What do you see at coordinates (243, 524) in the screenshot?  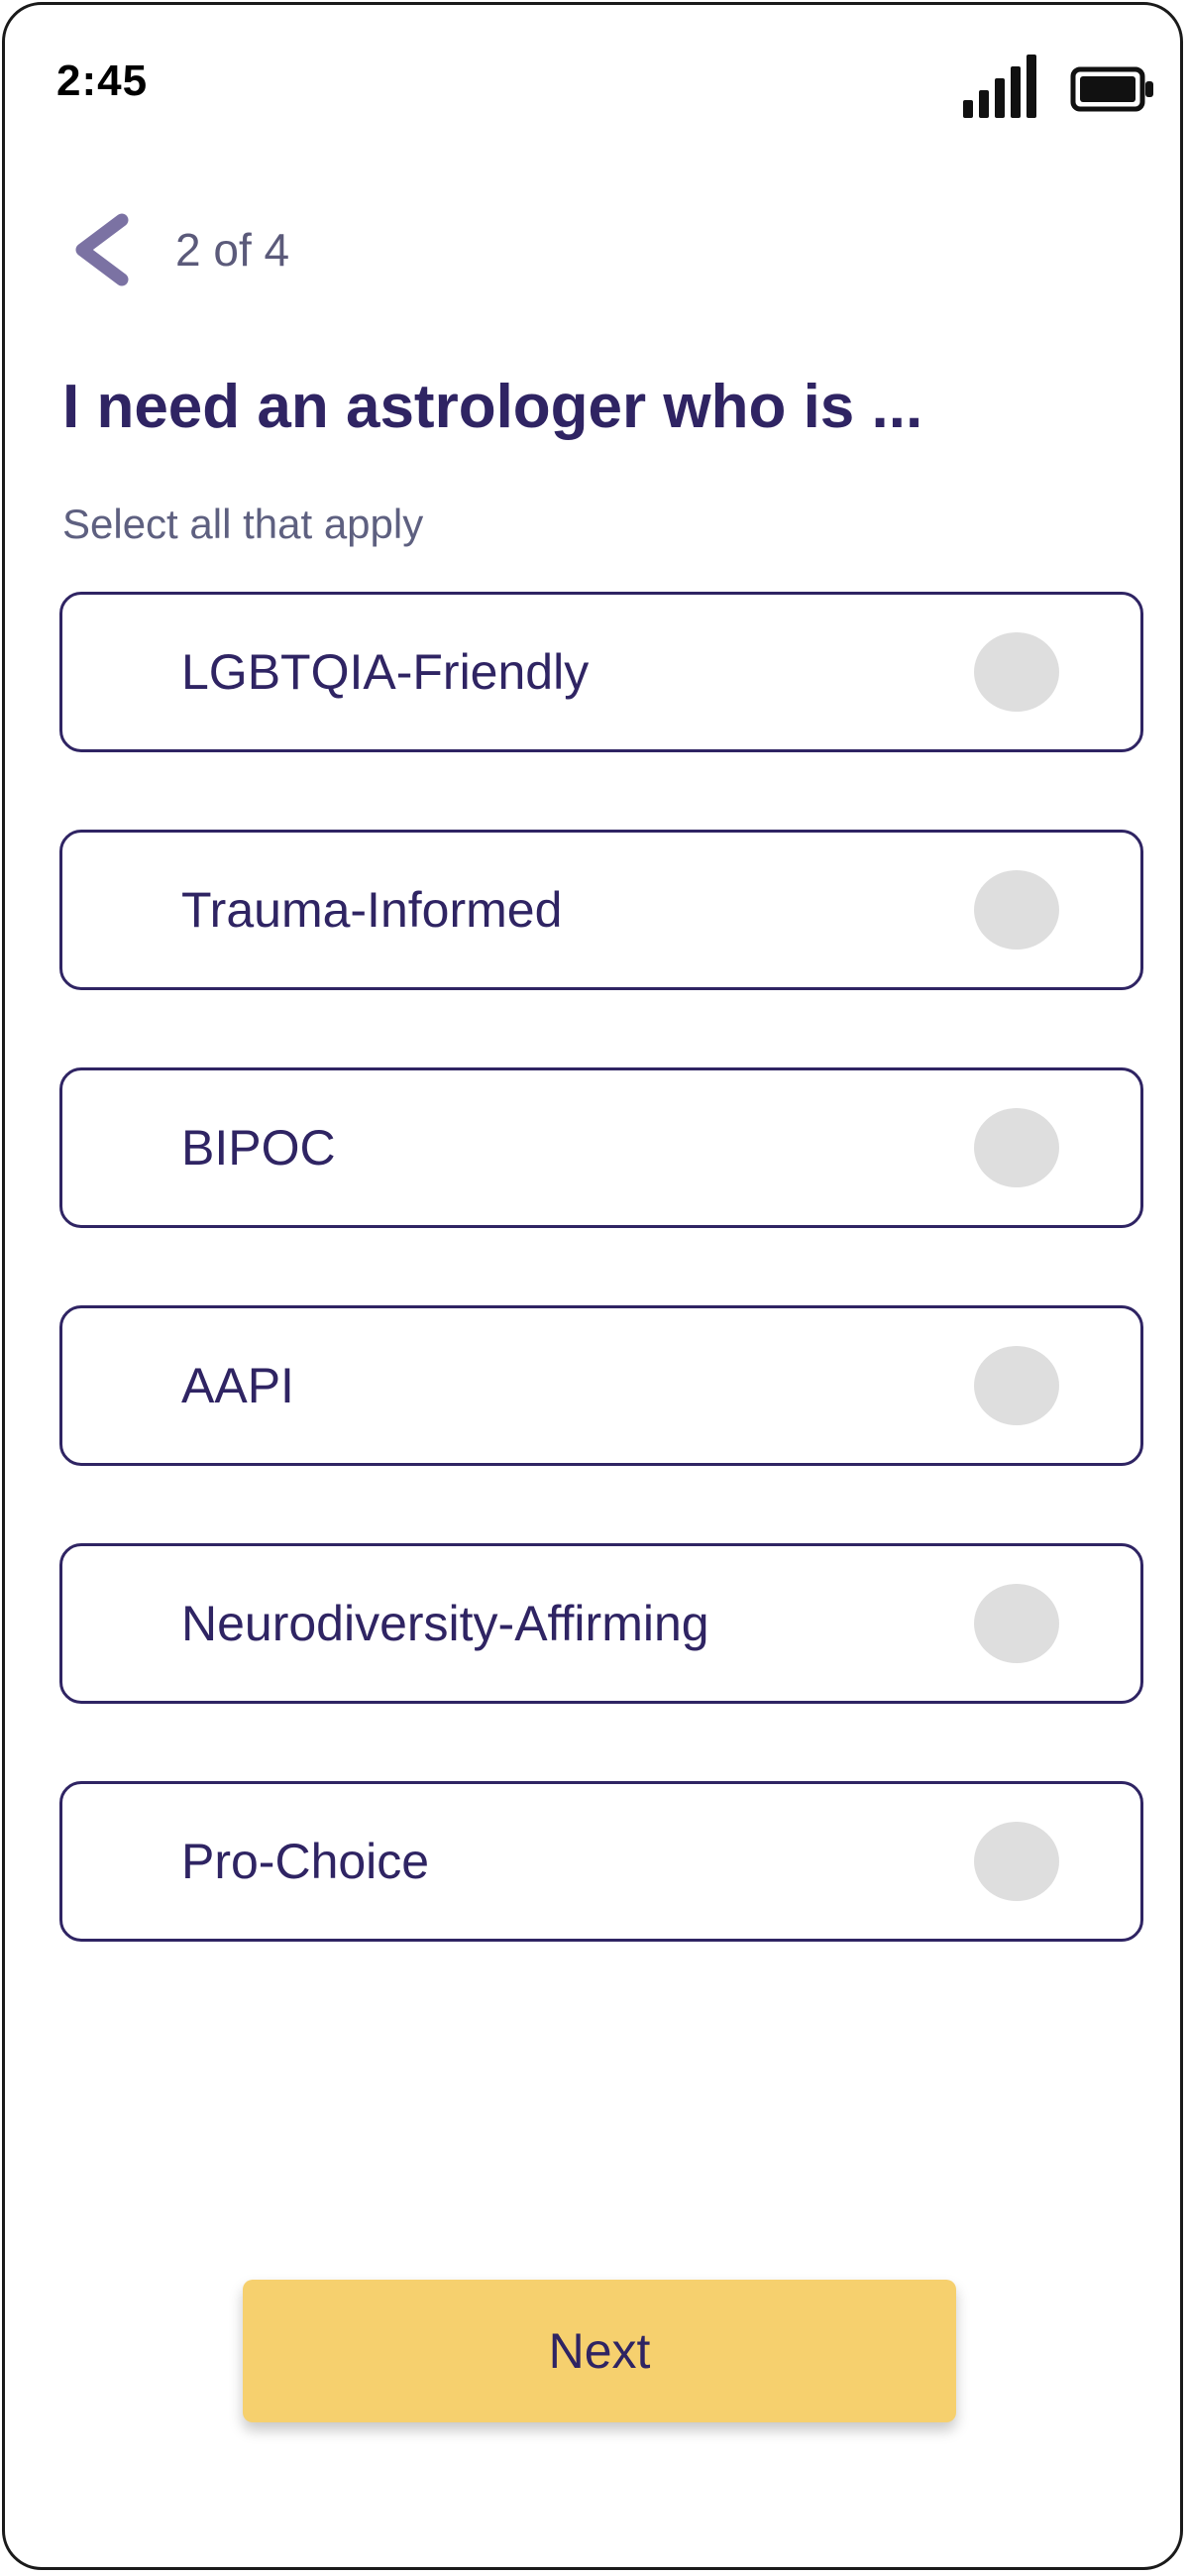 I see `subtitle: Select all that apply` at bounding box center [243, 524].